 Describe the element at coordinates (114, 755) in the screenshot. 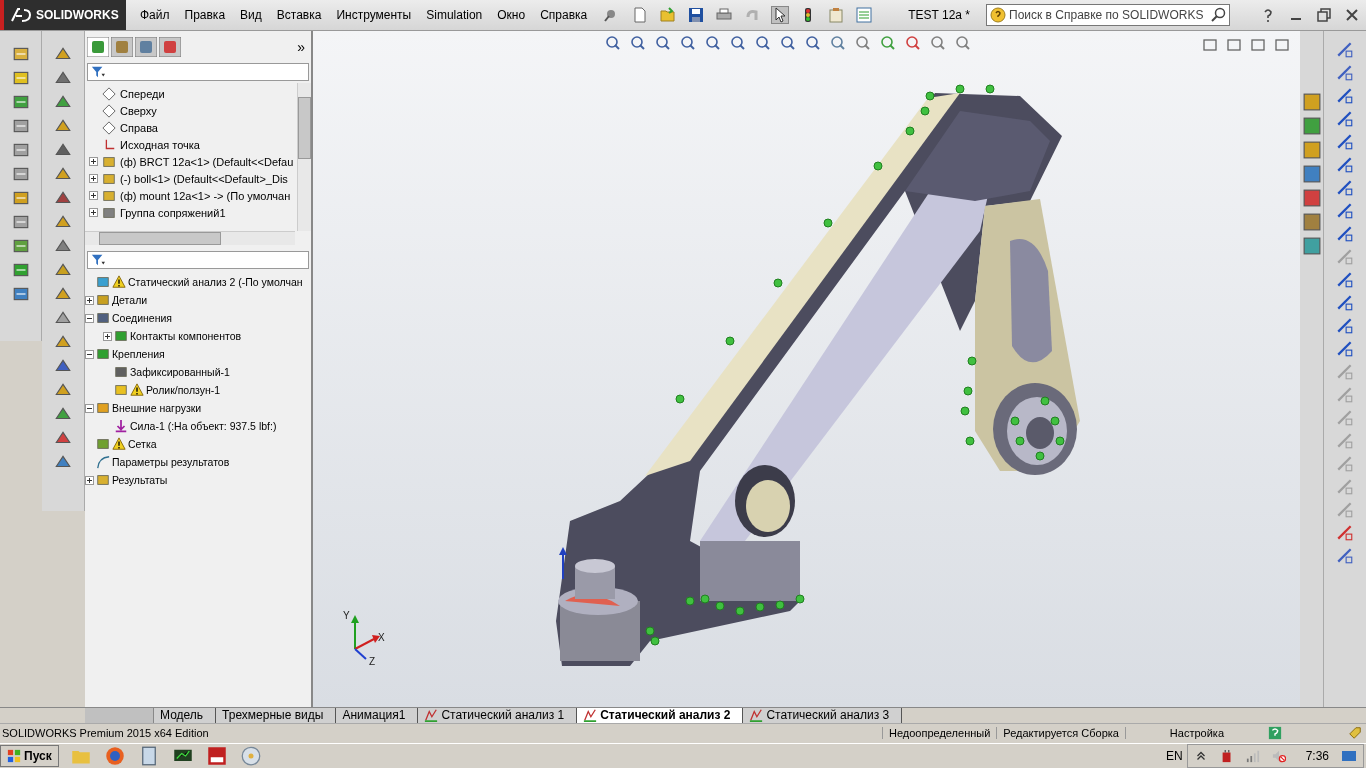

I see `browser-icon` at that location.